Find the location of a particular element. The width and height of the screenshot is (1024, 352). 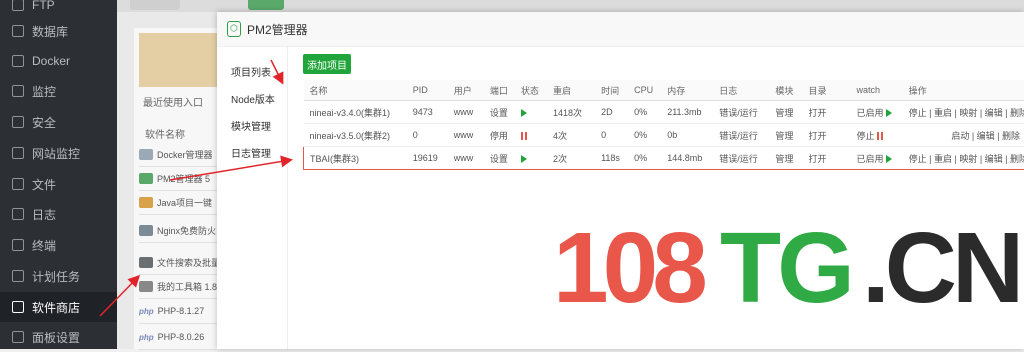

arrow-to-row is located at coordinates (230, 170).